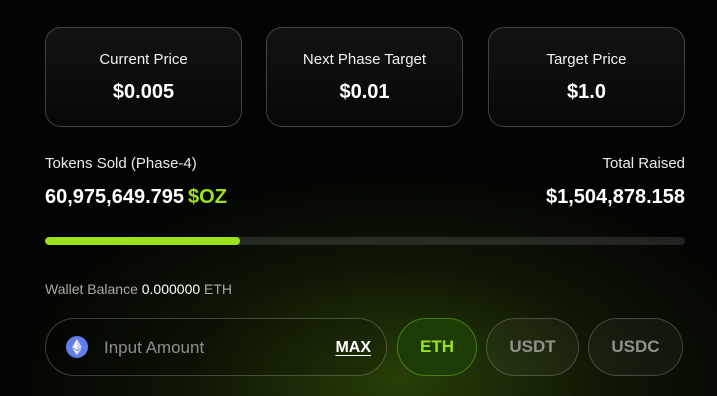 This screenshot has height=396, width=717. I want to click on target-price-label: Target Price, so click(586, 59).